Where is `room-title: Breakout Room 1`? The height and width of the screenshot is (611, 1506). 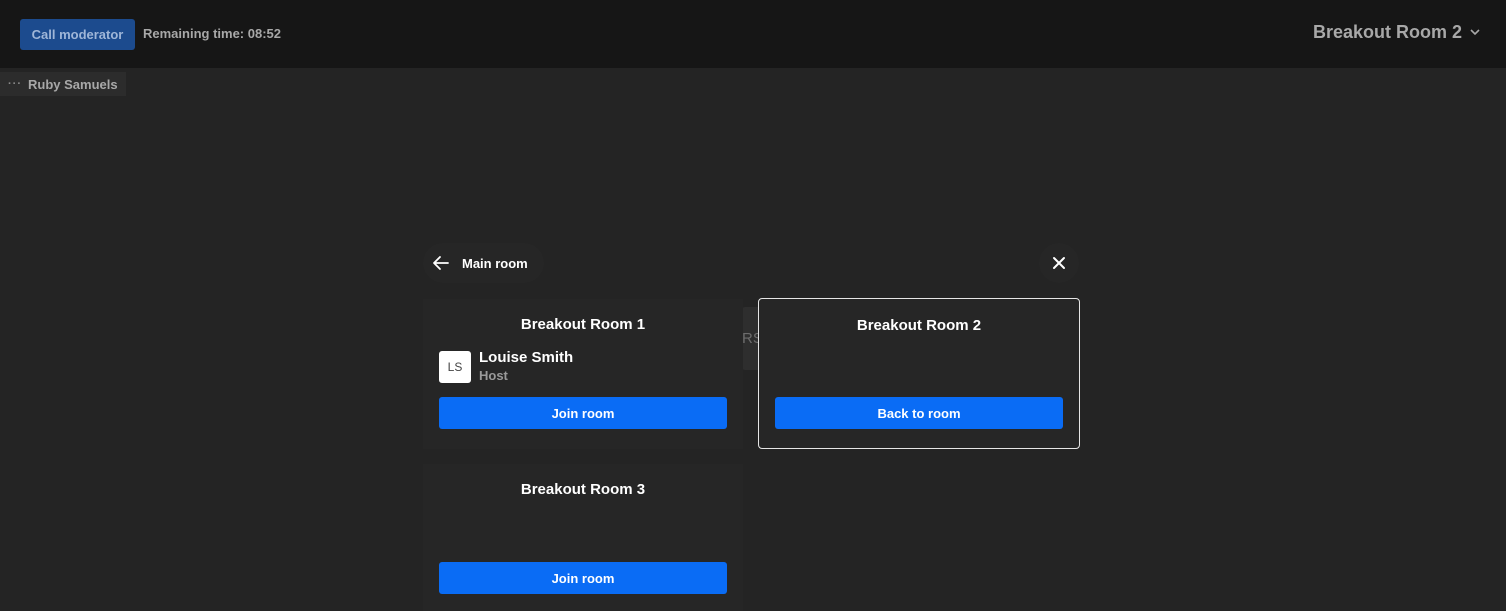
room-title: Breakout Room 1 is located at coordinates (583, 324).